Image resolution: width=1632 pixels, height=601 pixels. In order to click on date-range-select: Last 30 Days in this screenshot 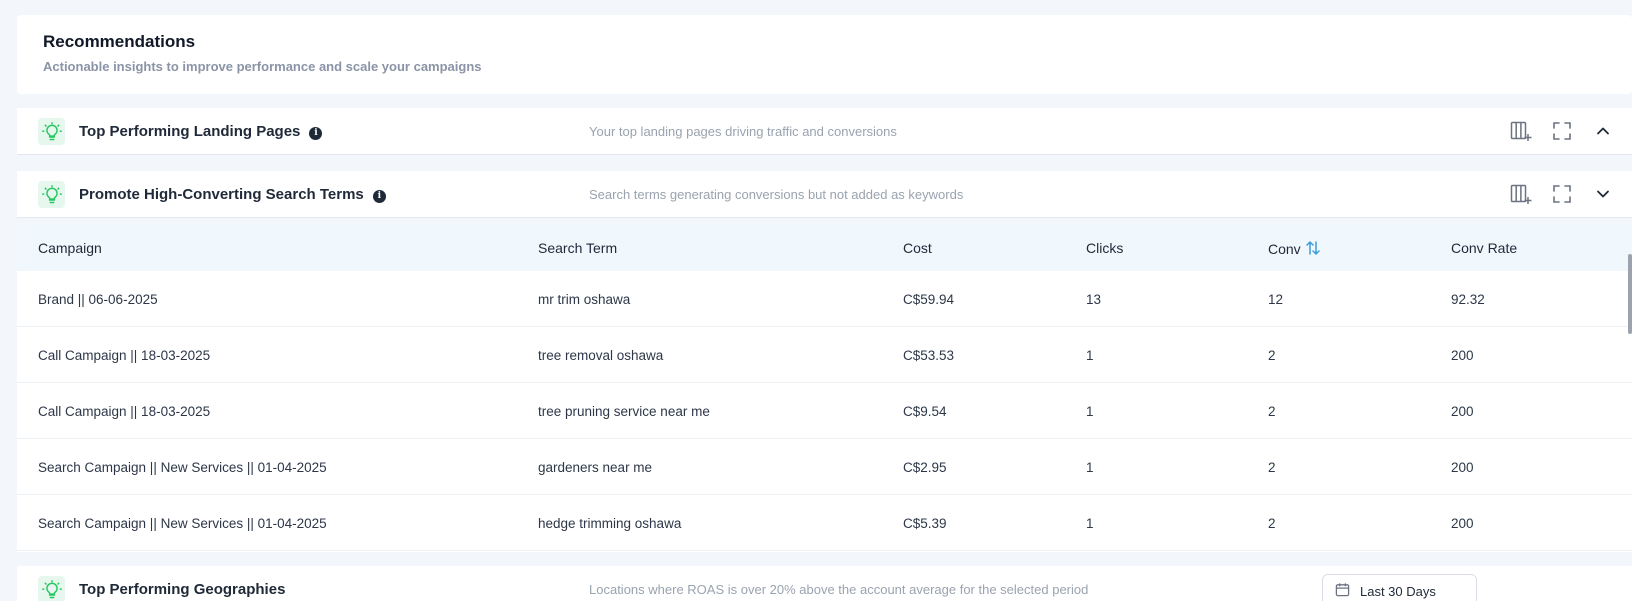, I will do `click(1399, 587)`.